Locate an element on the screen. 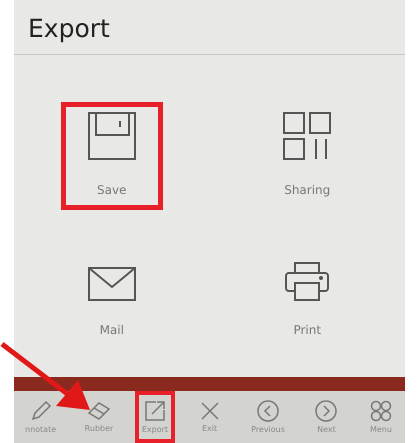 This screenshot has width=417, height=443. toolbar-button: Next is located at coordinates (326, 417).